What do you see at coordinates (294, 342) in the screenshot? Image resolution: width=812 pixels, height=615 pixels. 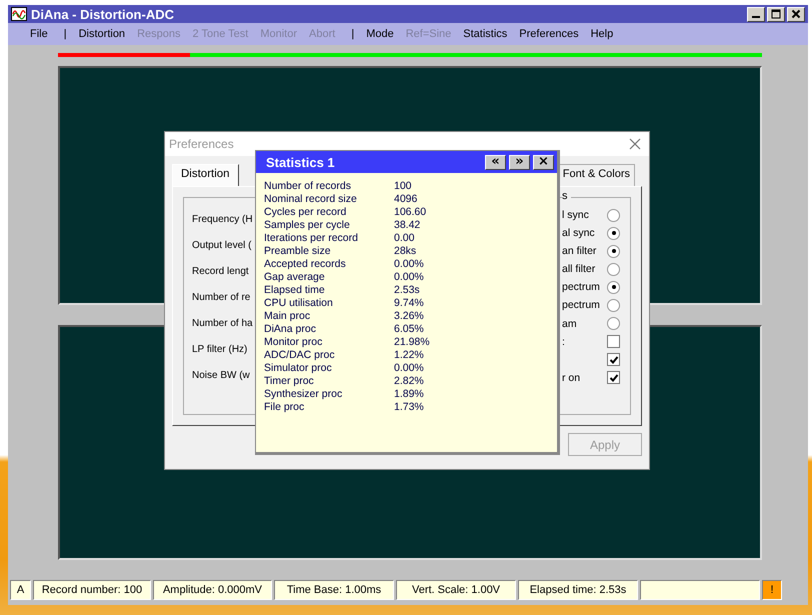 I see `stat-label: Monitor proc` at bounding box center [294, 342].